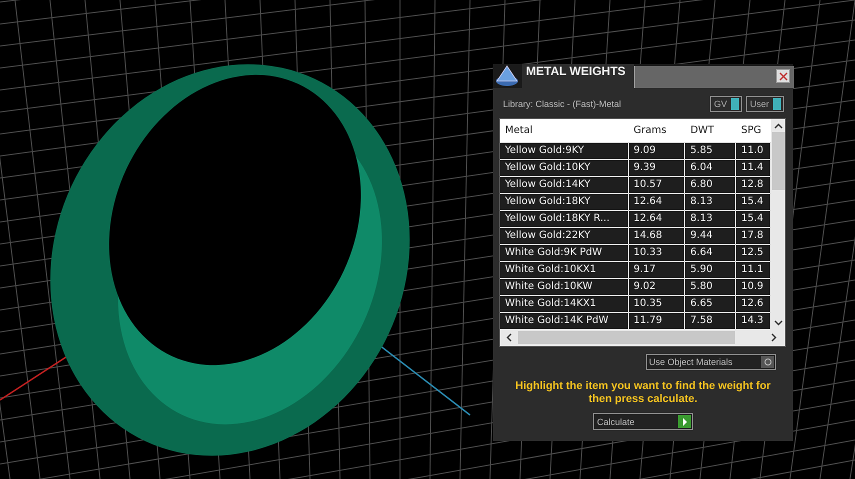 This screenshot has width=855, height=479. Describe the element at coordinates (578, 76) in the screenshot. I see `window-title: METAL WEIGHTS` at that location.